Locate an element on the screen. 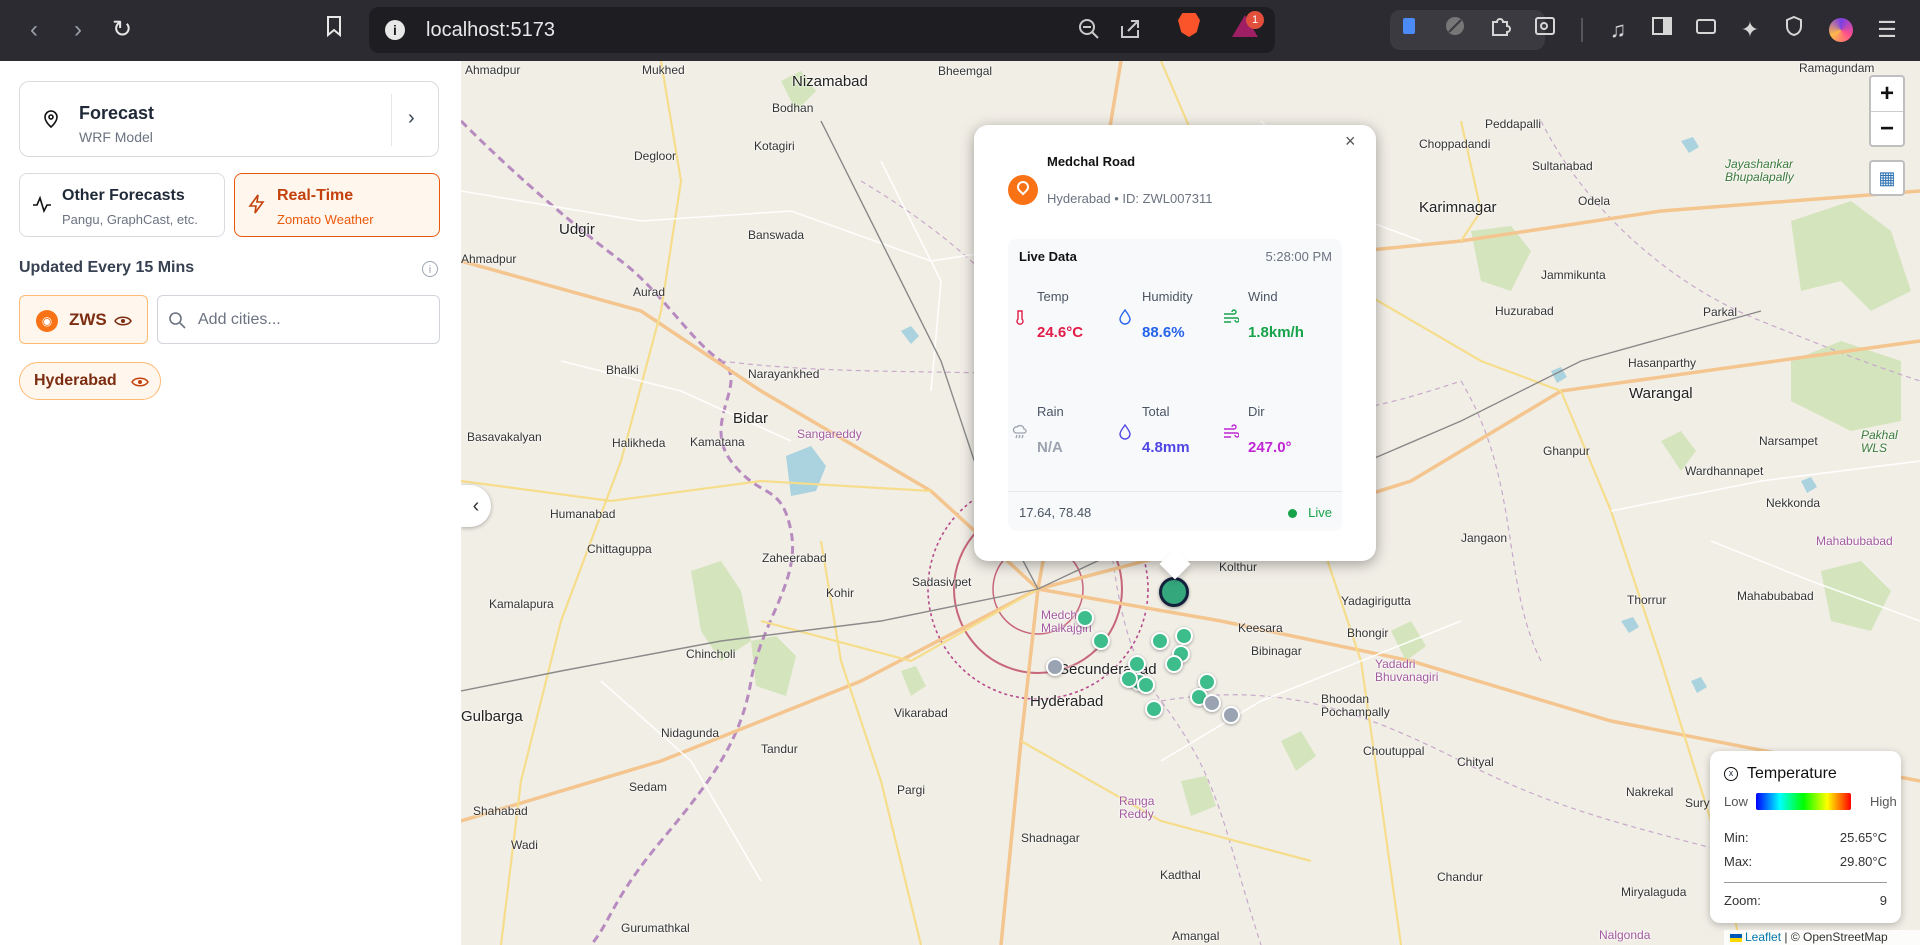 The width and height of the screenshot is (1920, 945). site-info-icon: i is located at coordinates (395, 30).